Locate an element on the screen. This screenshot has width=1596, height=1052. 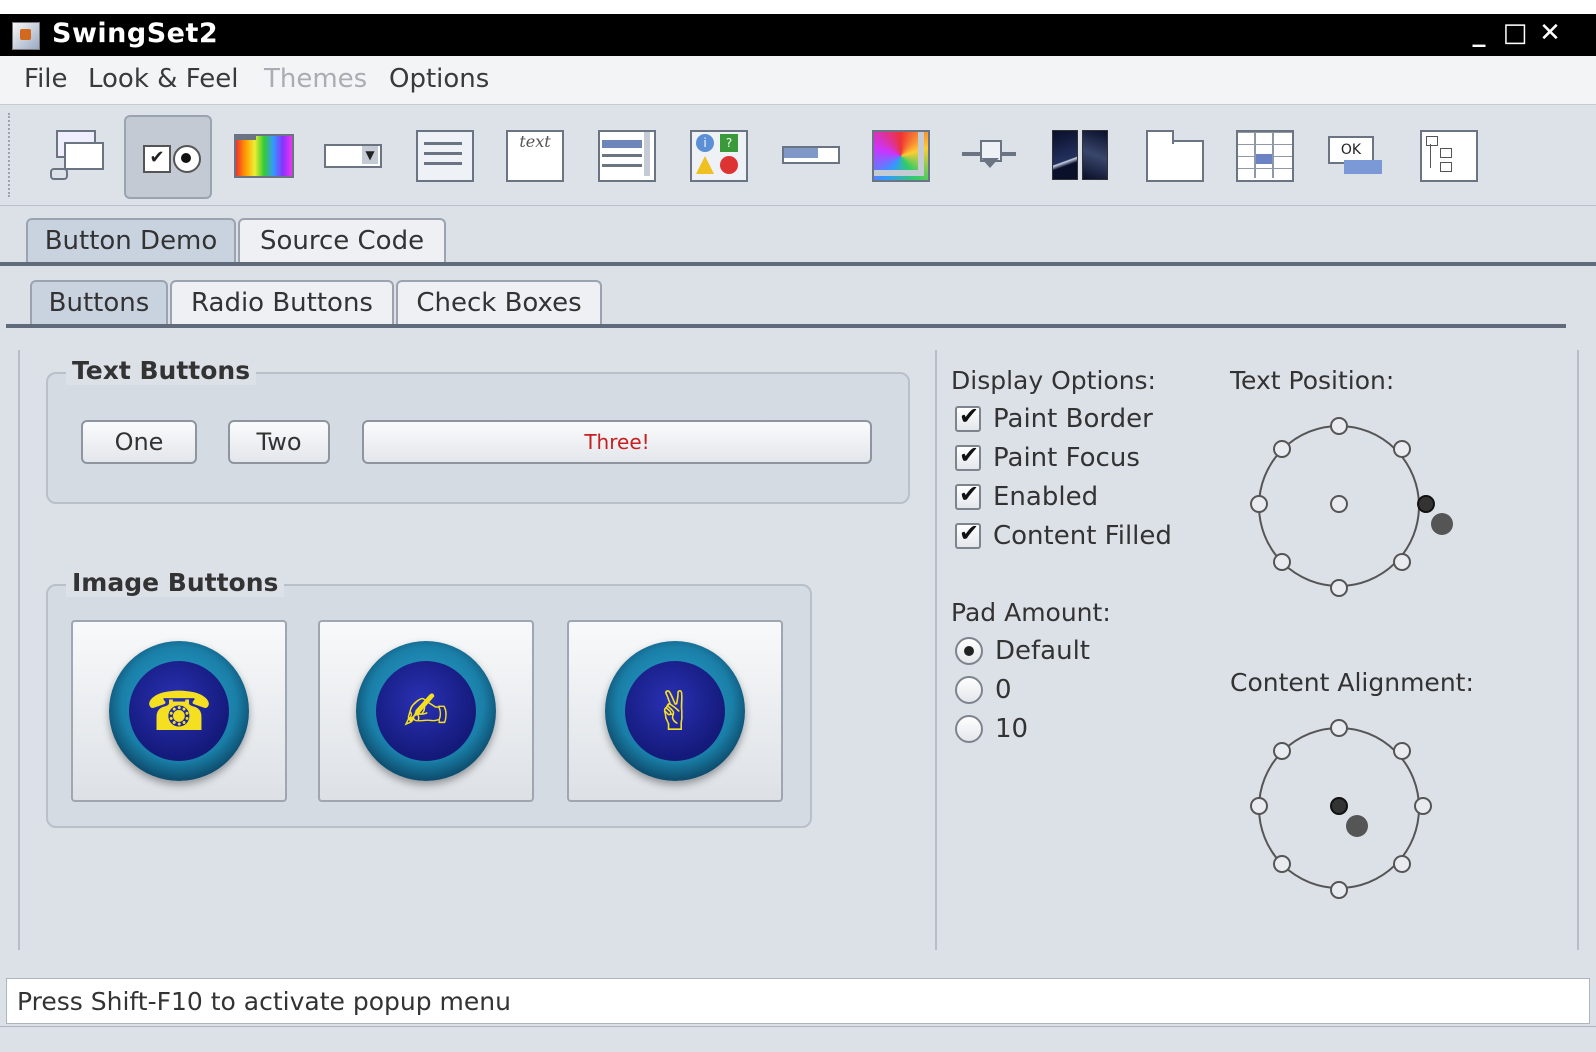
content-alignment-east is located at coordinates (1423, 806).